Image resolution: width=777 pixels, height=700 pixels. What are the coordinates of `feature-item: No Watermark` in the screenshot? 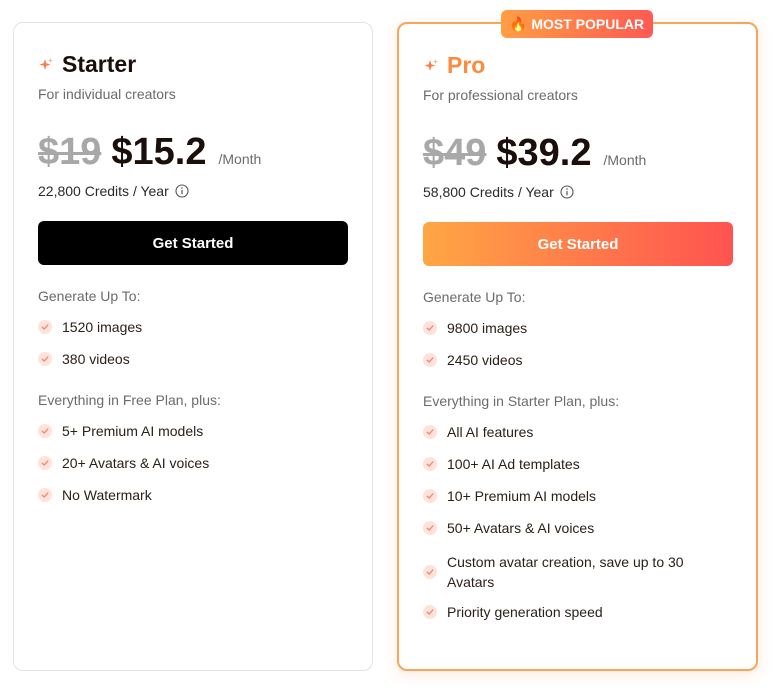 It's located at (95, 495).